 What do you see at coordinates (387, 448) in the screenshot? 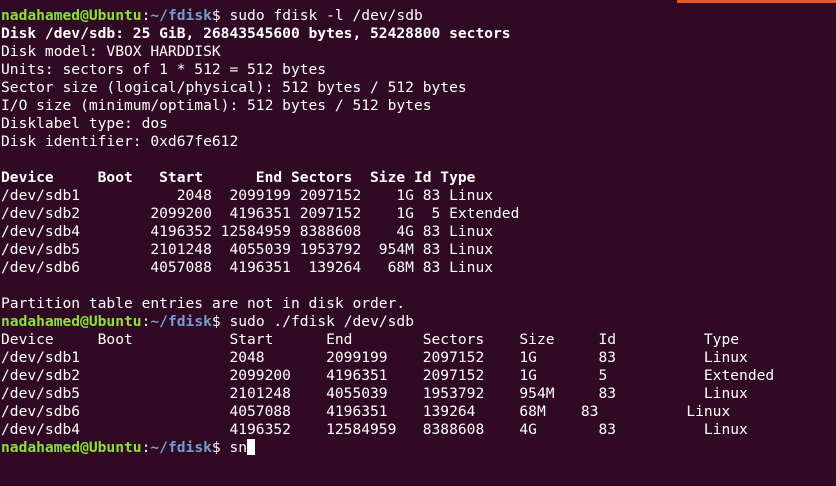
I see `prompt-line-active: nadahamed@Ubuntu:~/fdisk$ sn` at bounding box center [387, 448].